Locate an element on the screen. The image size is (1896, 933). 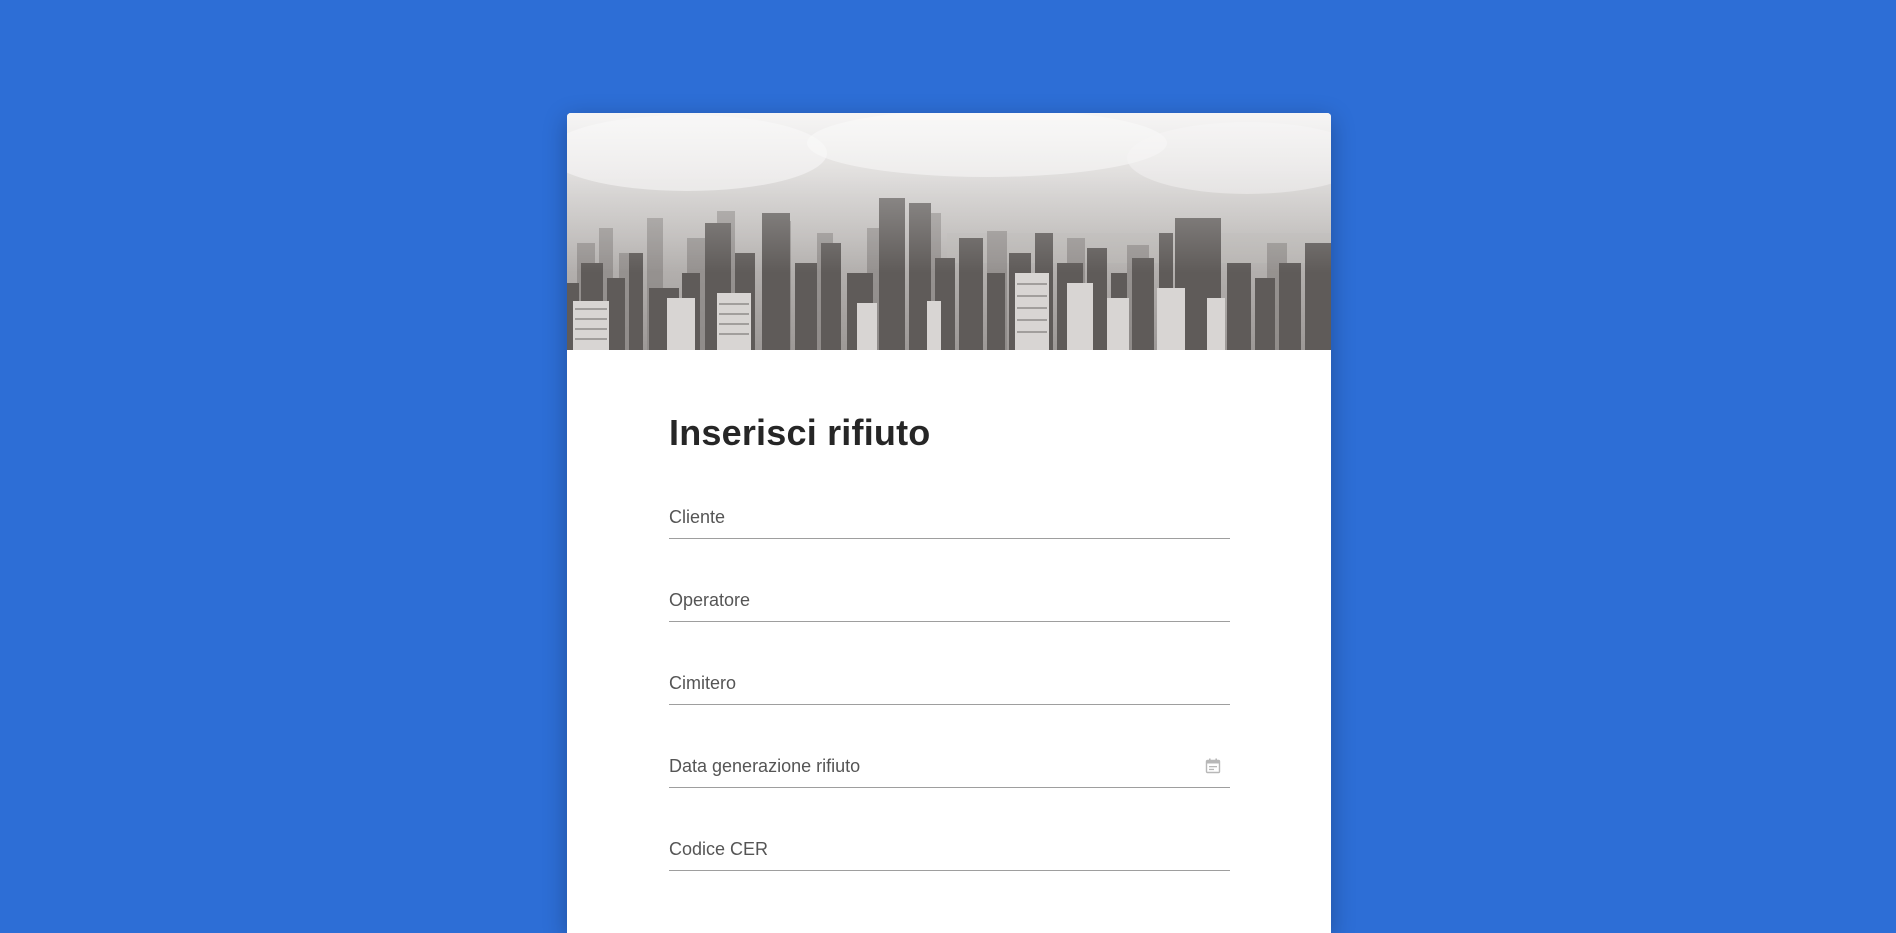
codice-cer-label: Codice CER is located at coordinates (719, 849).